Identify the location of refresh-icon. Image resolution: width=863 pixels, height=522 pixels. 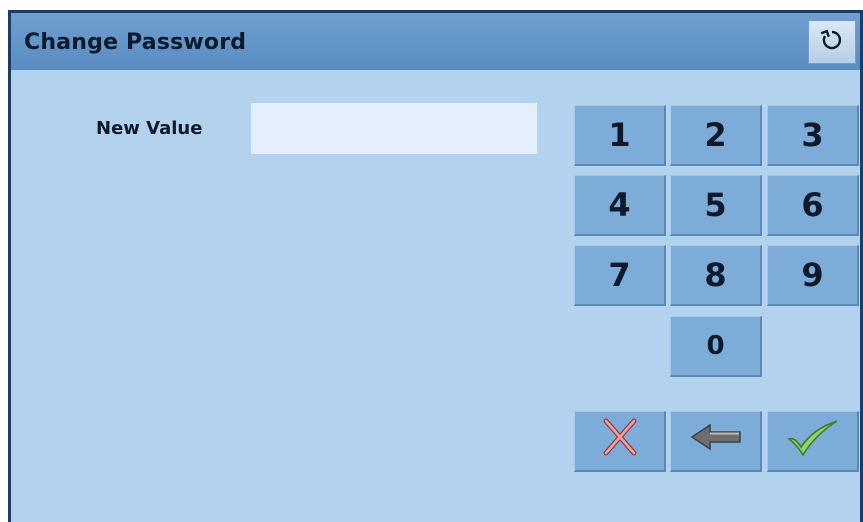
(832, 42).